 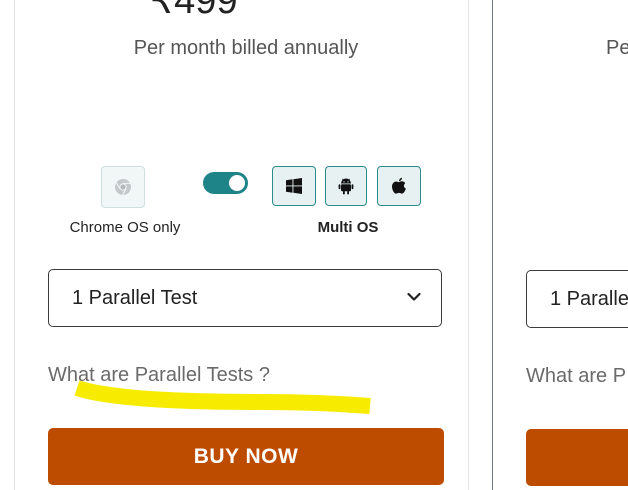 I want to click on android-option, so click(x=346, y=186).